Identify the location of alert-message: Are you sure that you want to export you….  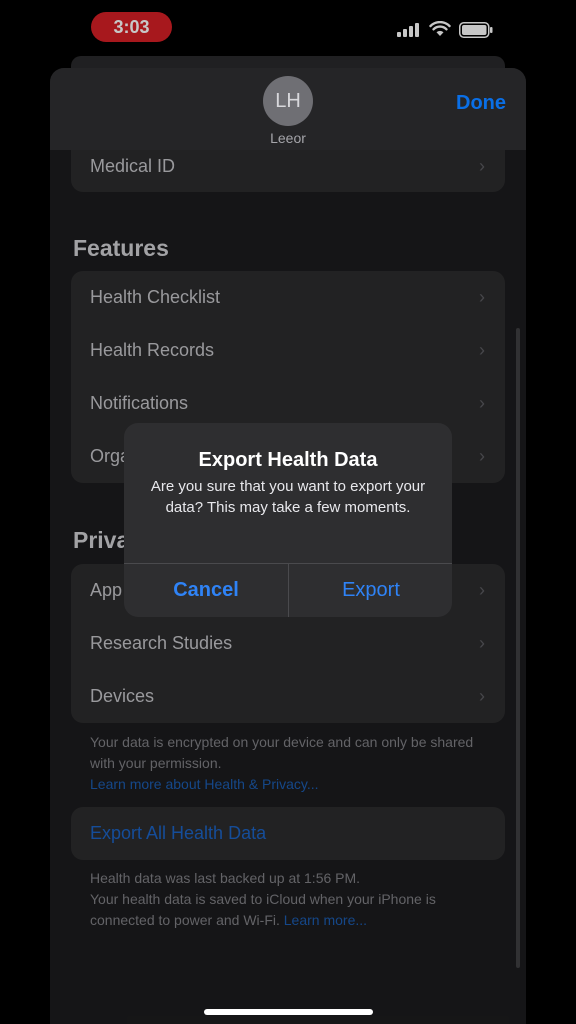
(288, 497).